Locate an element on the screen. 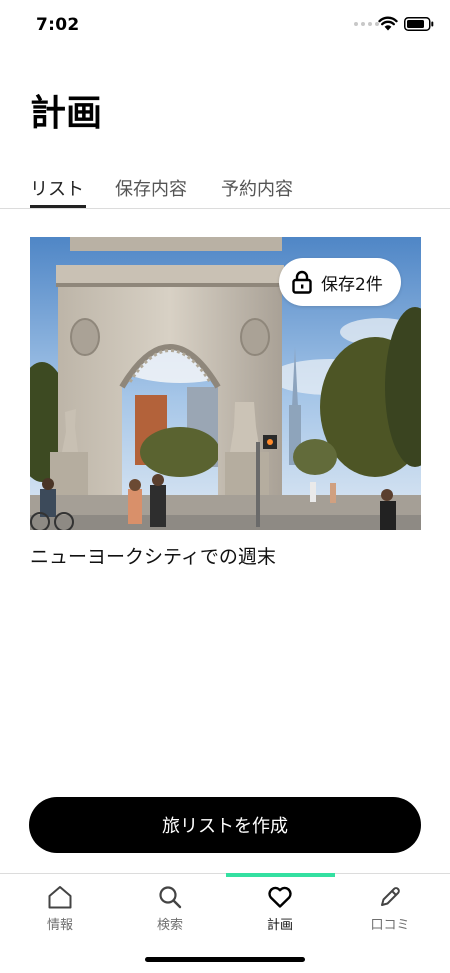 The image size is (450, 973). wifi-icon is located at coordinates (388, 23).